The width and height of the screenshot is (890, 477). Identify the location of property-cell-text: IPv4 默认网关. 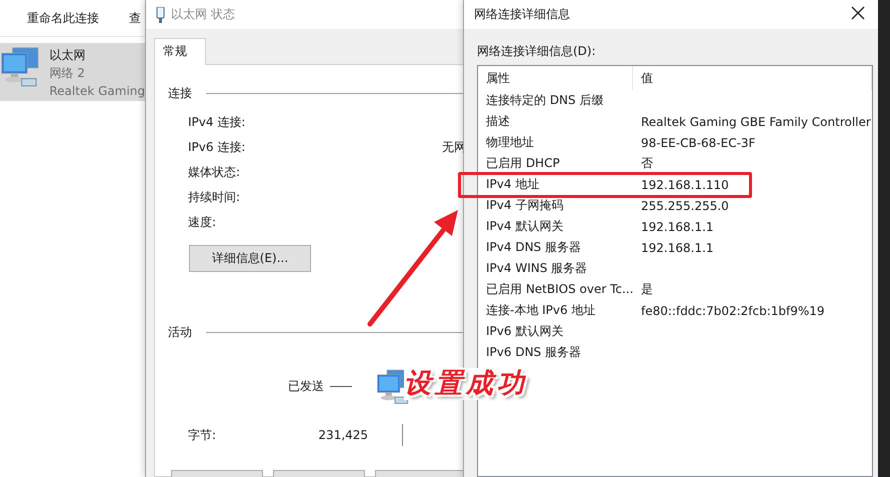
(524, 226).